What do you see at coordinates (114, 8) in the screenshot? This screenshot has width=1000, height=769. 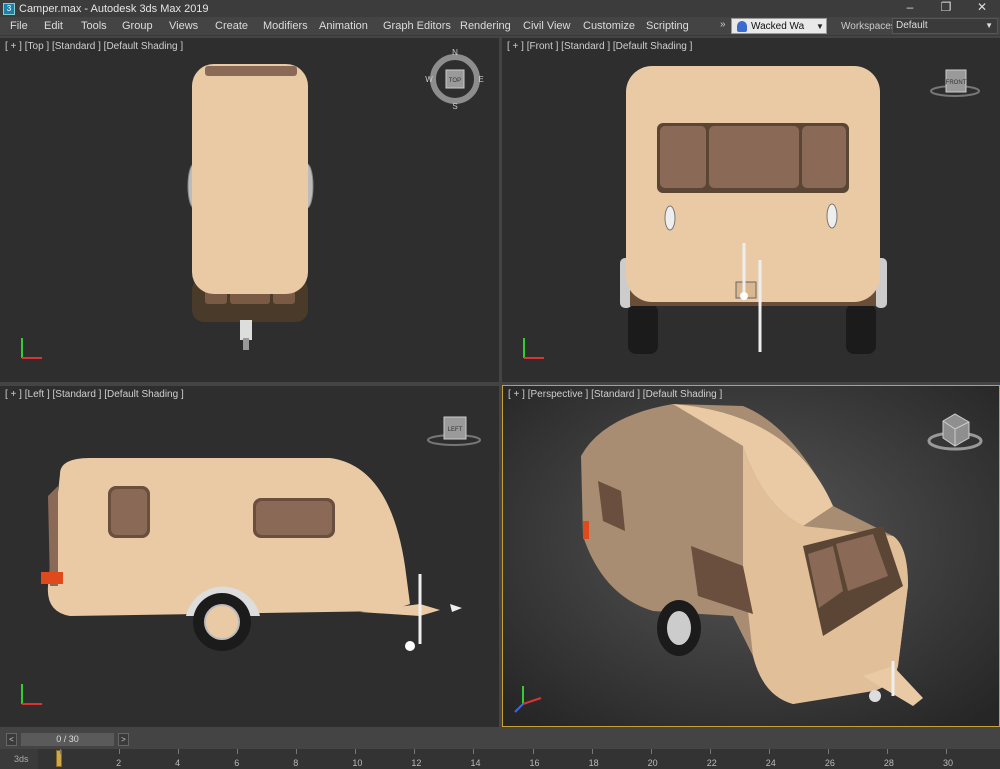 I see `window-title: Camper.max - Autodesk 3ds Max 2019` at bounding box center [114, 8].